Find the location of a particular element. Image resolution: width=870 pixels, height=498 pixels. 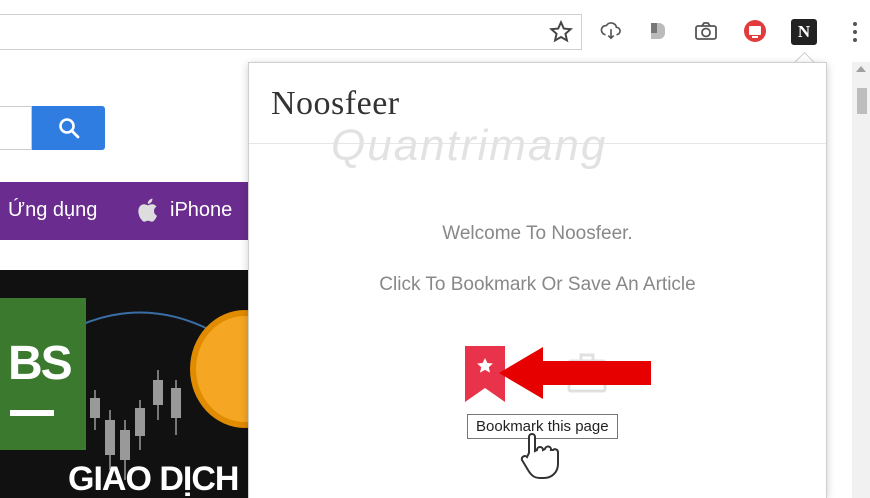

cloud-download-icon is located at coordinates (611, 31).